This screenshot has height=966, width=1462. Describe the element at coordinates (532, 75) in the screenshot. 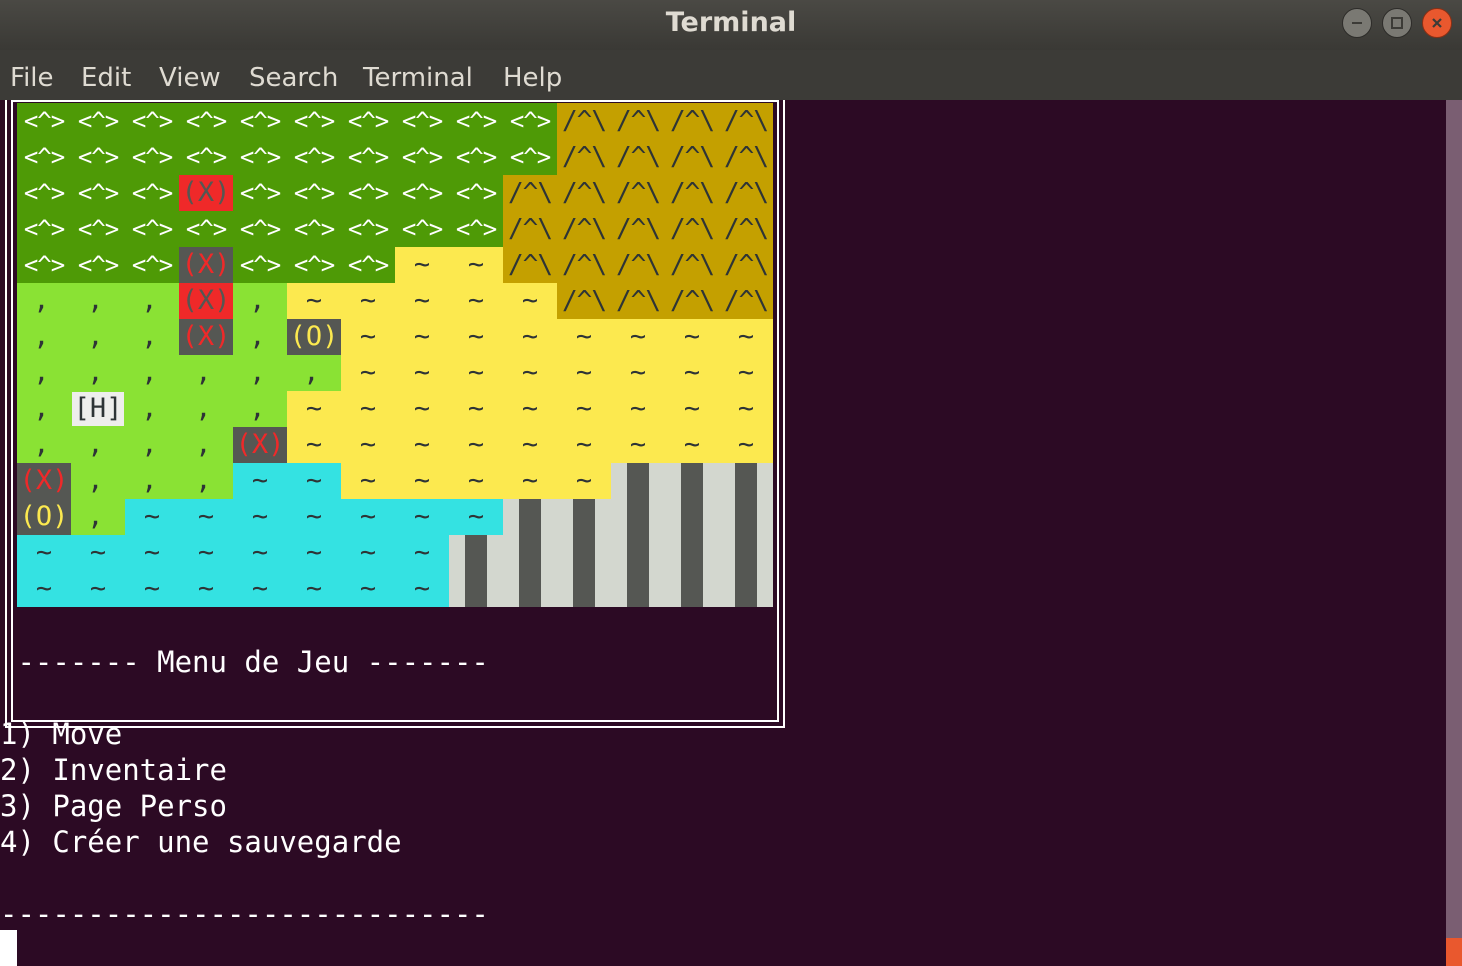

I see `menu-help: Help` at that location.